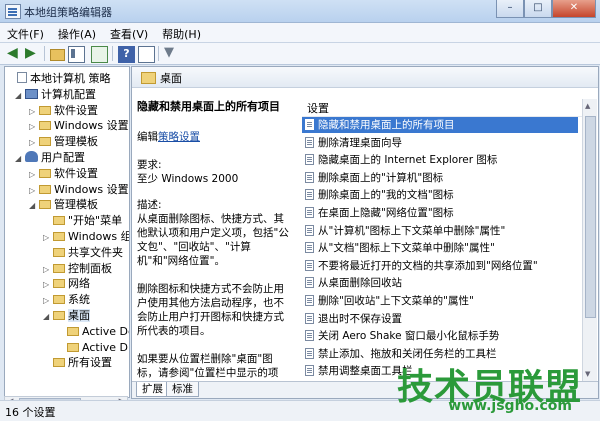 Image resolution: width=600 pixels, height=421 pixels. What do you see at coordinates (25, 32) in the screenshot?
I see `menu-file: 文件(F)` at bounding box center [25, 32].